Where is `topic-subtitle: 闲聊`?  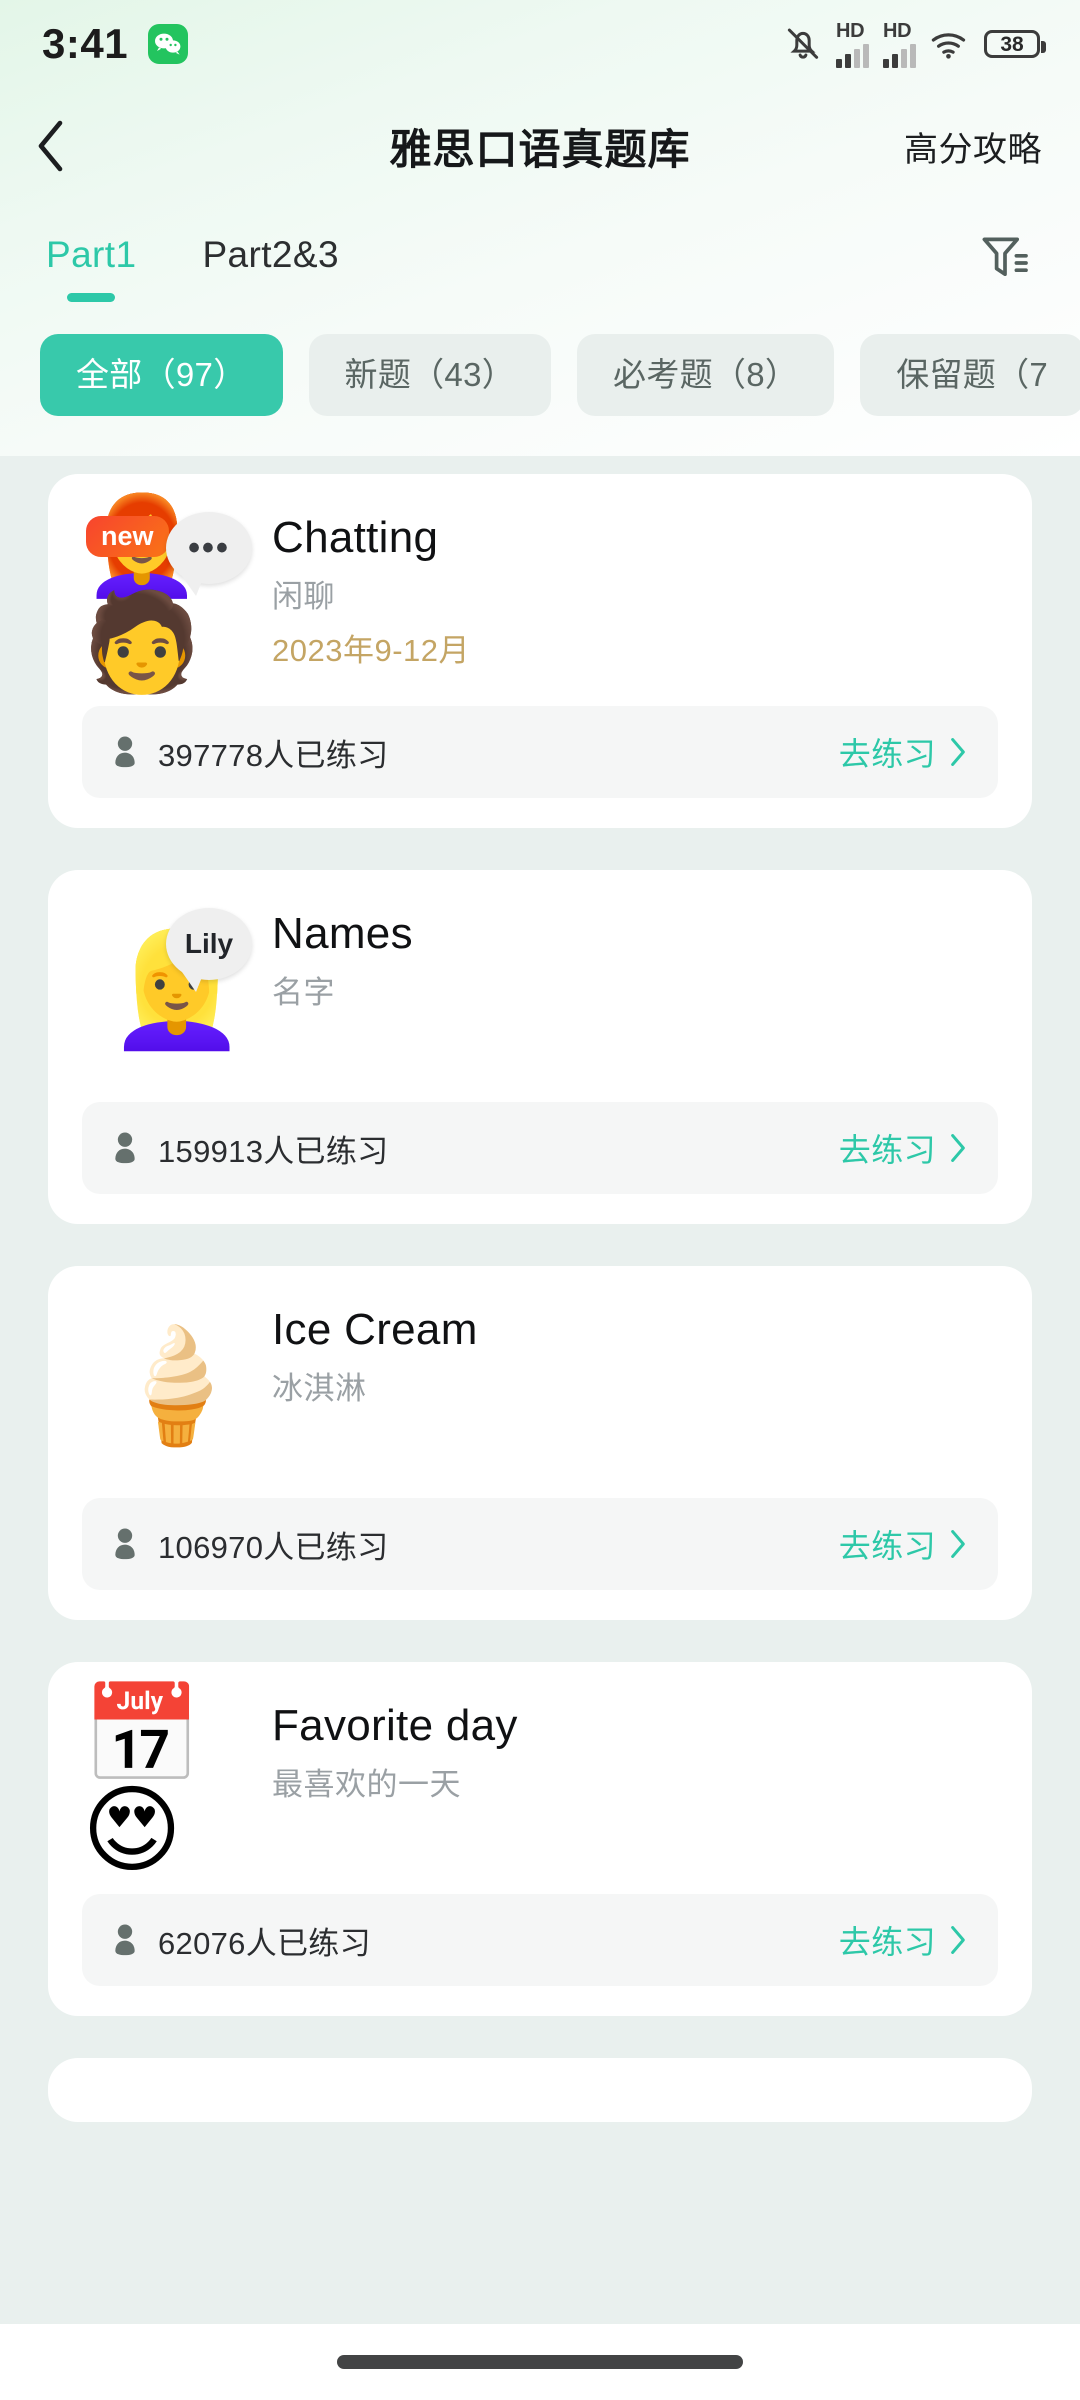
topic-subtitle: 闲聊 is located at coordinates (303, 597).